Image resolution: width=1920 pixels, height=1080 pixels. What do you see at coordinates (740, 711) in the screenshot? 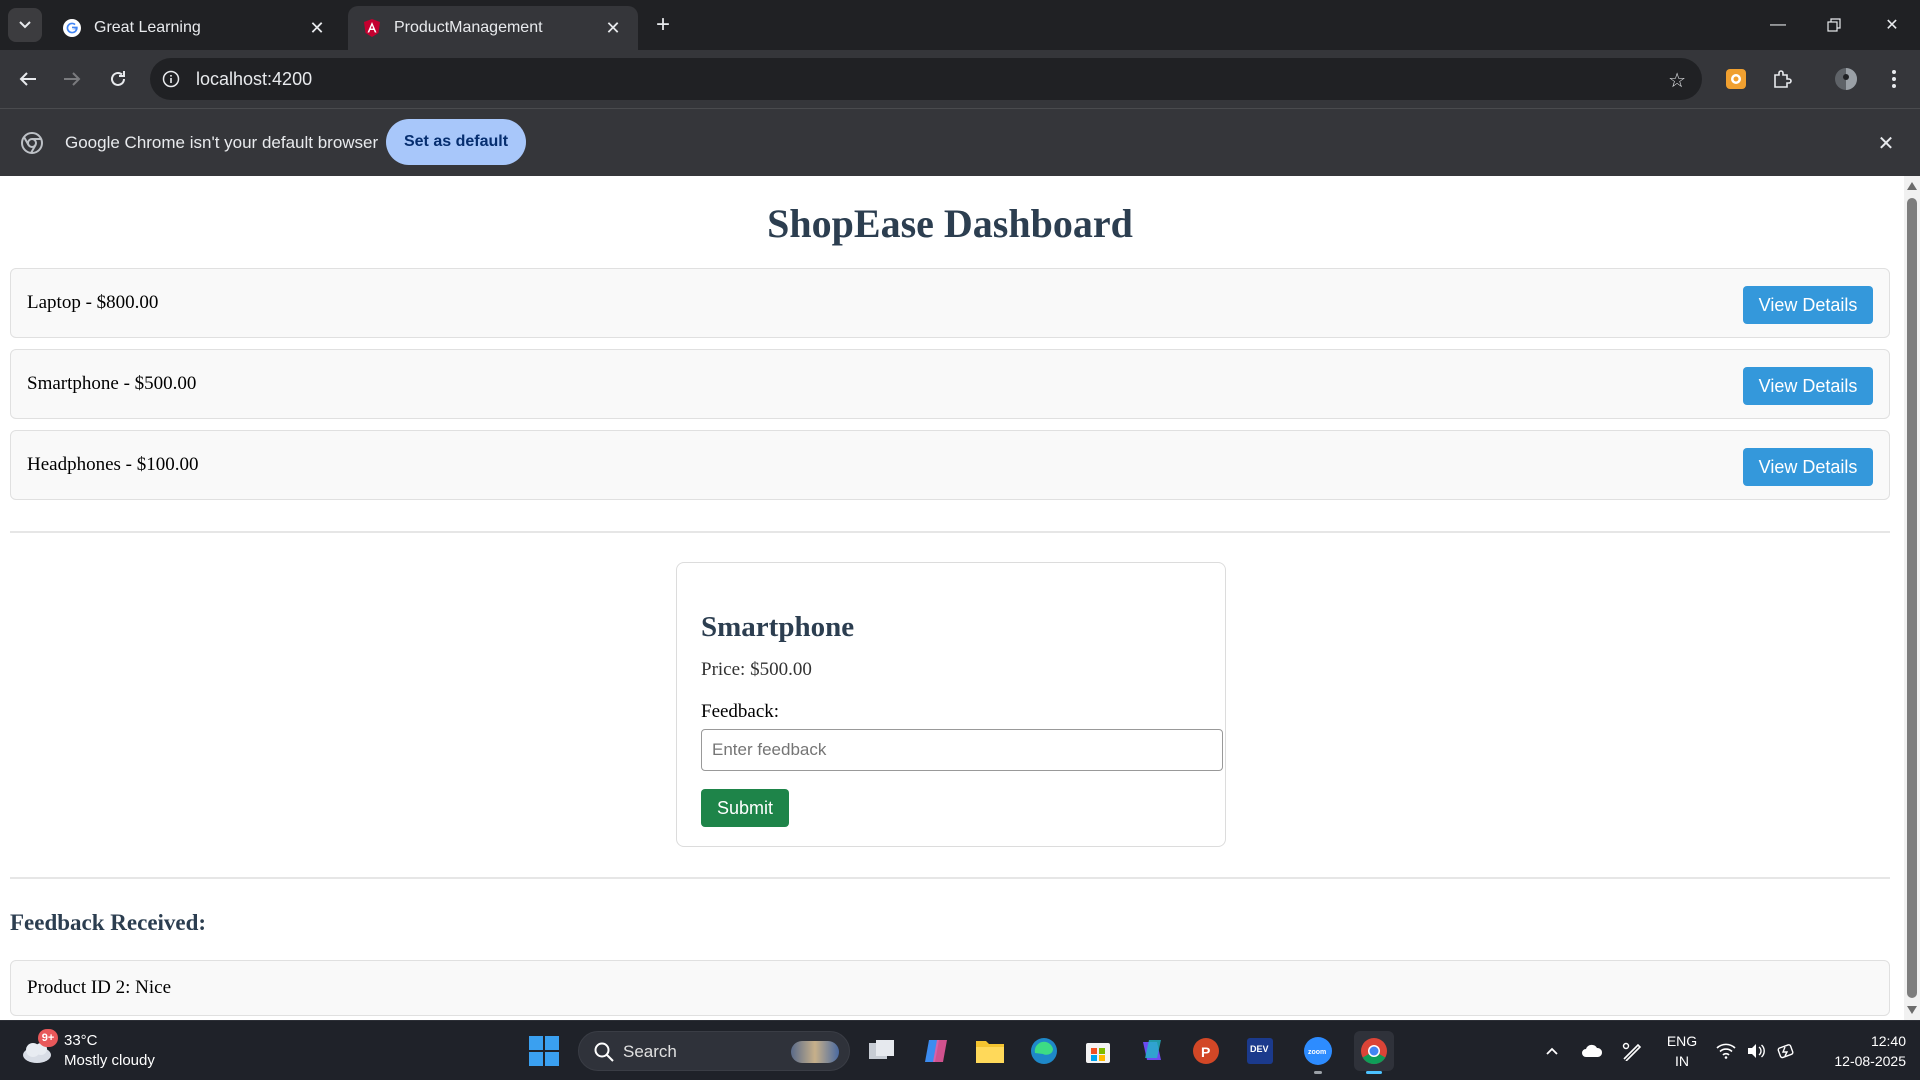
I see `feedback-label: Feedback:` at bounding box center [740, 711].